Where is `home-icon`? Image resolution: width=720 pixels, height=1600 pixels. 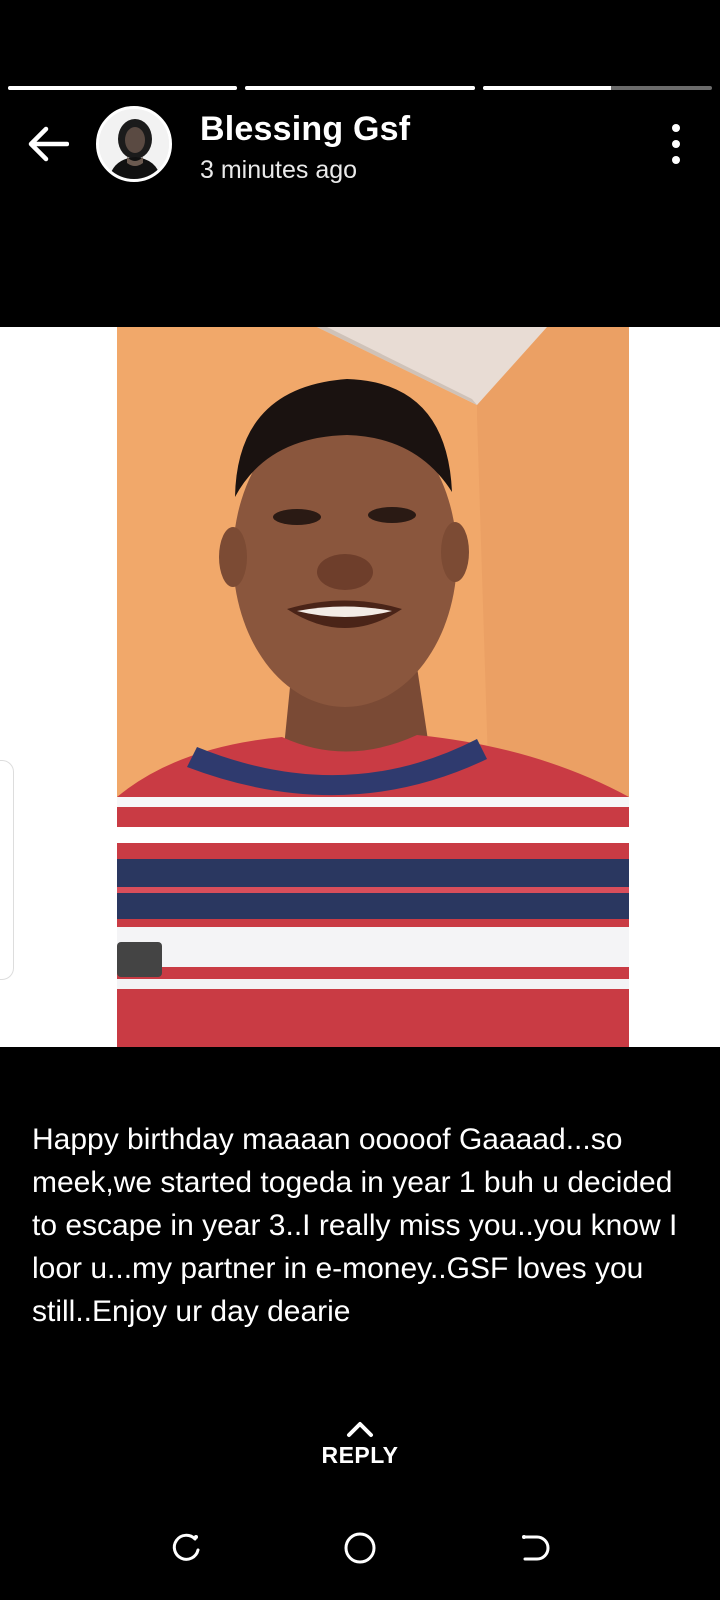
home-icon is located at coordinates (360, 1548).